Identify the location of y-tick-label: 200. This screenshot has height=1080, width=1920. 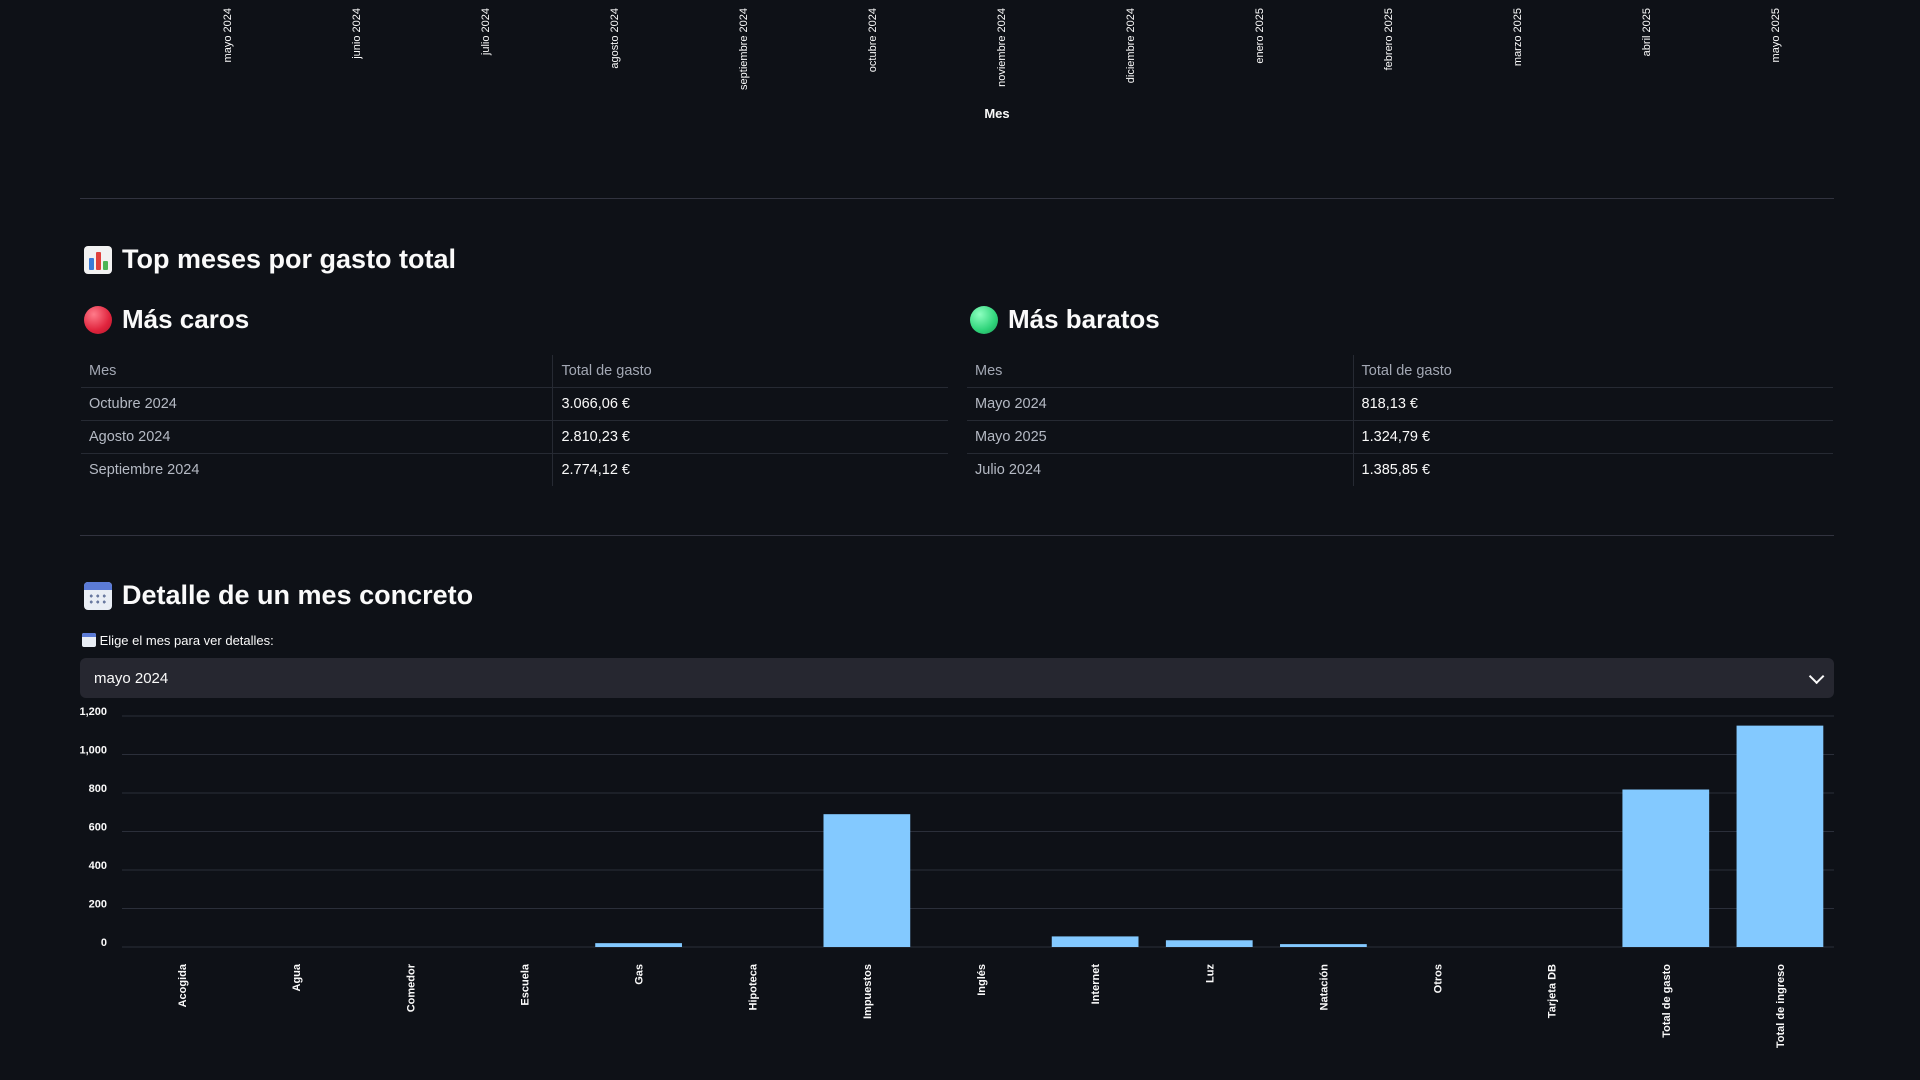
(98, 905).